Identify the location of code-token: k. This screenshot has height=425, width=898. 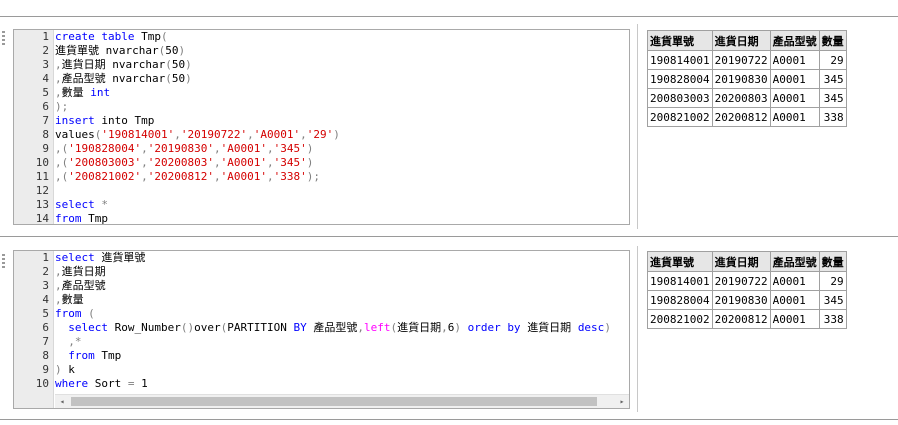
(71, 369).